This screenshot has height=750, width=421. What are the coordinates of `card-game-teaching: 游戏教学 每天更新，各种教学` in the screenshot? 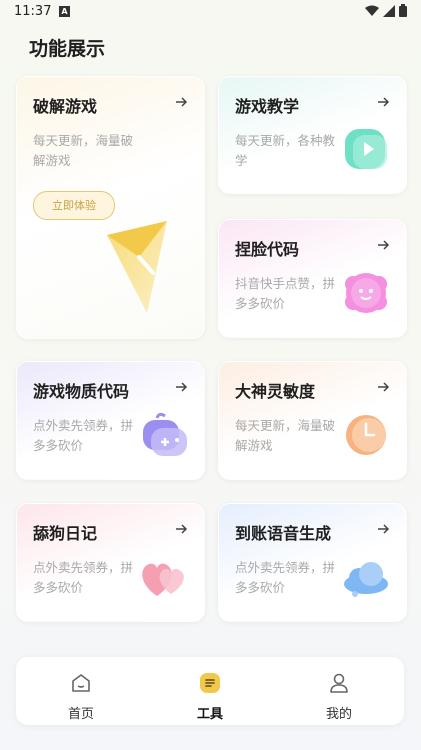 It's located at (312, 135).